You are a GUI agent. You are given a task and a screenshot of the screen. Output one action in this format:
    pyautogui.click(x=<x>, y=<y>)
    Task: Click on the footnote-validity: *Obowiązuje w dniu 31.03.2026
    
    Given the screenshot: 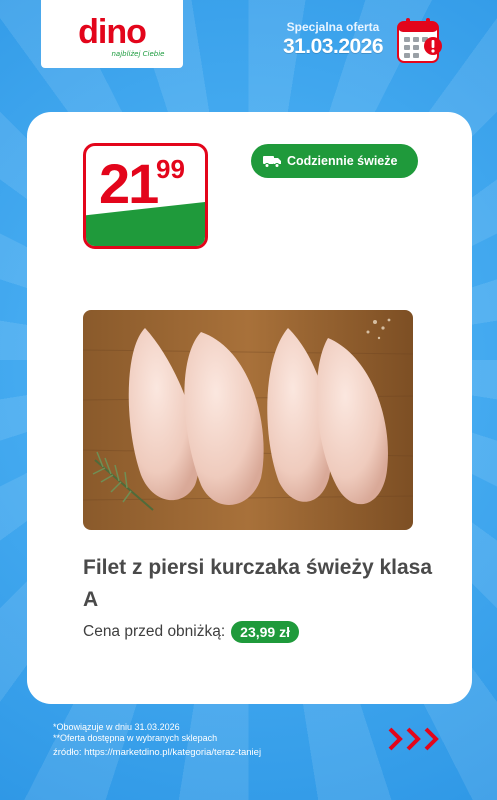 What is the action you would take?
    pyautogui.click(x=116, y=727)
    